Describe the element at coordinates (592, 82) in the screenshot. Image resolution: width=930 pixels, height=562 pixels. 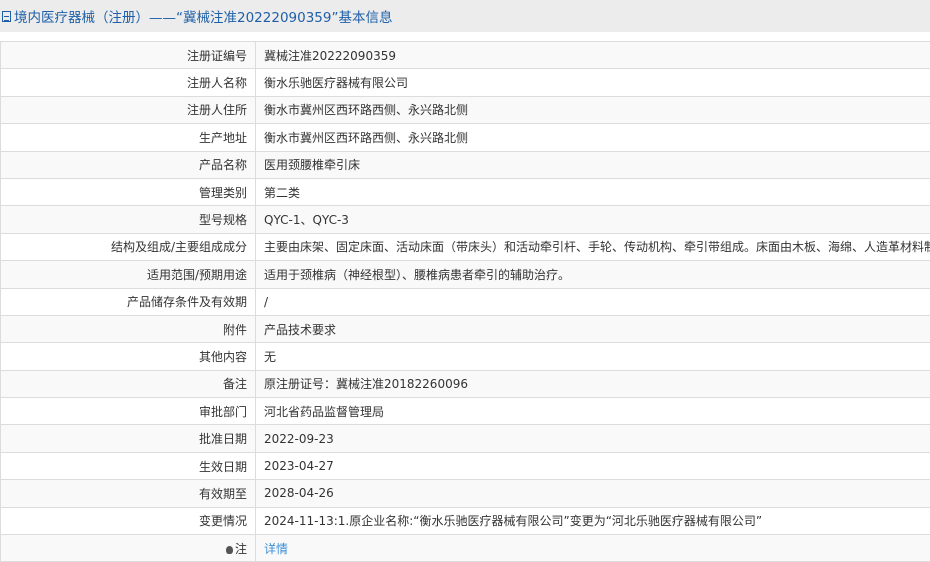
I see `field-value: 衡水乐驰医疗器械有限公司` at that location.